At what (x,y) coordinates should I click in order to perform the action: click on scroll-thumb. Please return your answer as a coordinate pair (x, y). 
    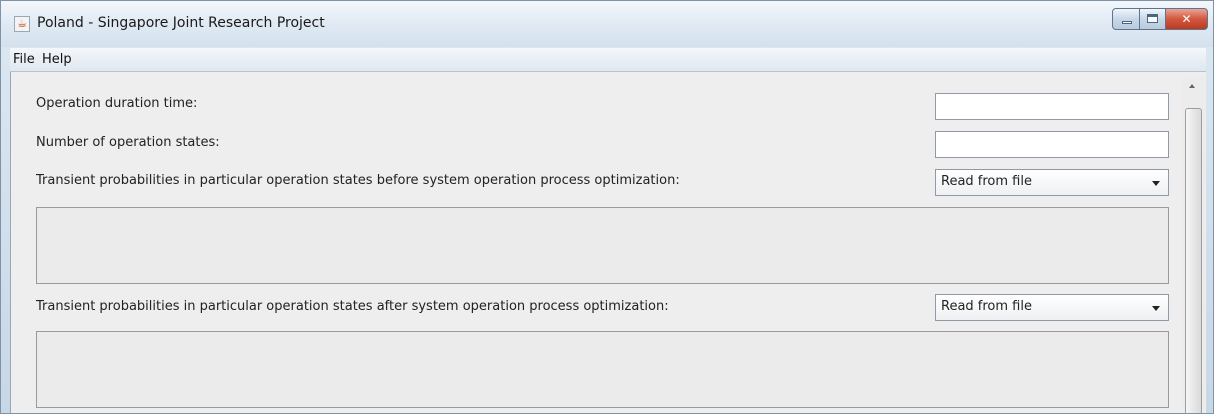
    Looking at the image, I should click on (1193, 260).